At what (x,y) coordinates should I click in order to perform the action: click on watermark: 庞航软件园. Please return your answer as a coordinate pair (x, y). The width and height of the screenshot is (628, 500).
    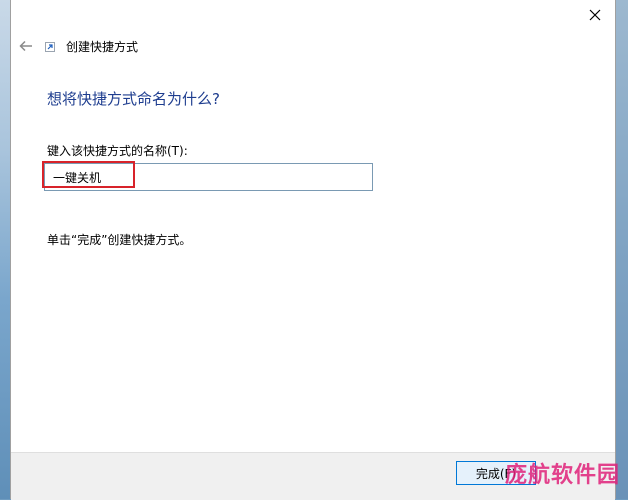
    Looking at the image, I should click on (562, 475).